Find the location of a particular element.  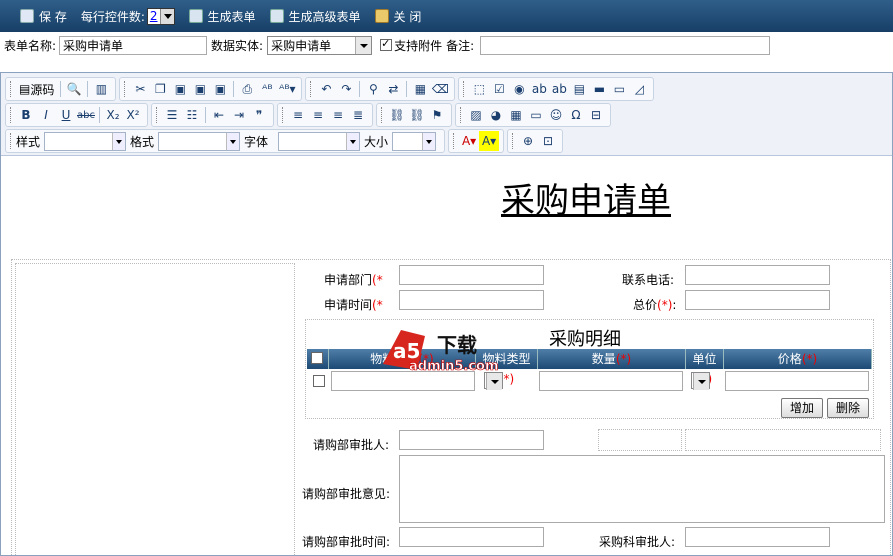

copy-icon: ❐ is located at coordinates (160, 89).